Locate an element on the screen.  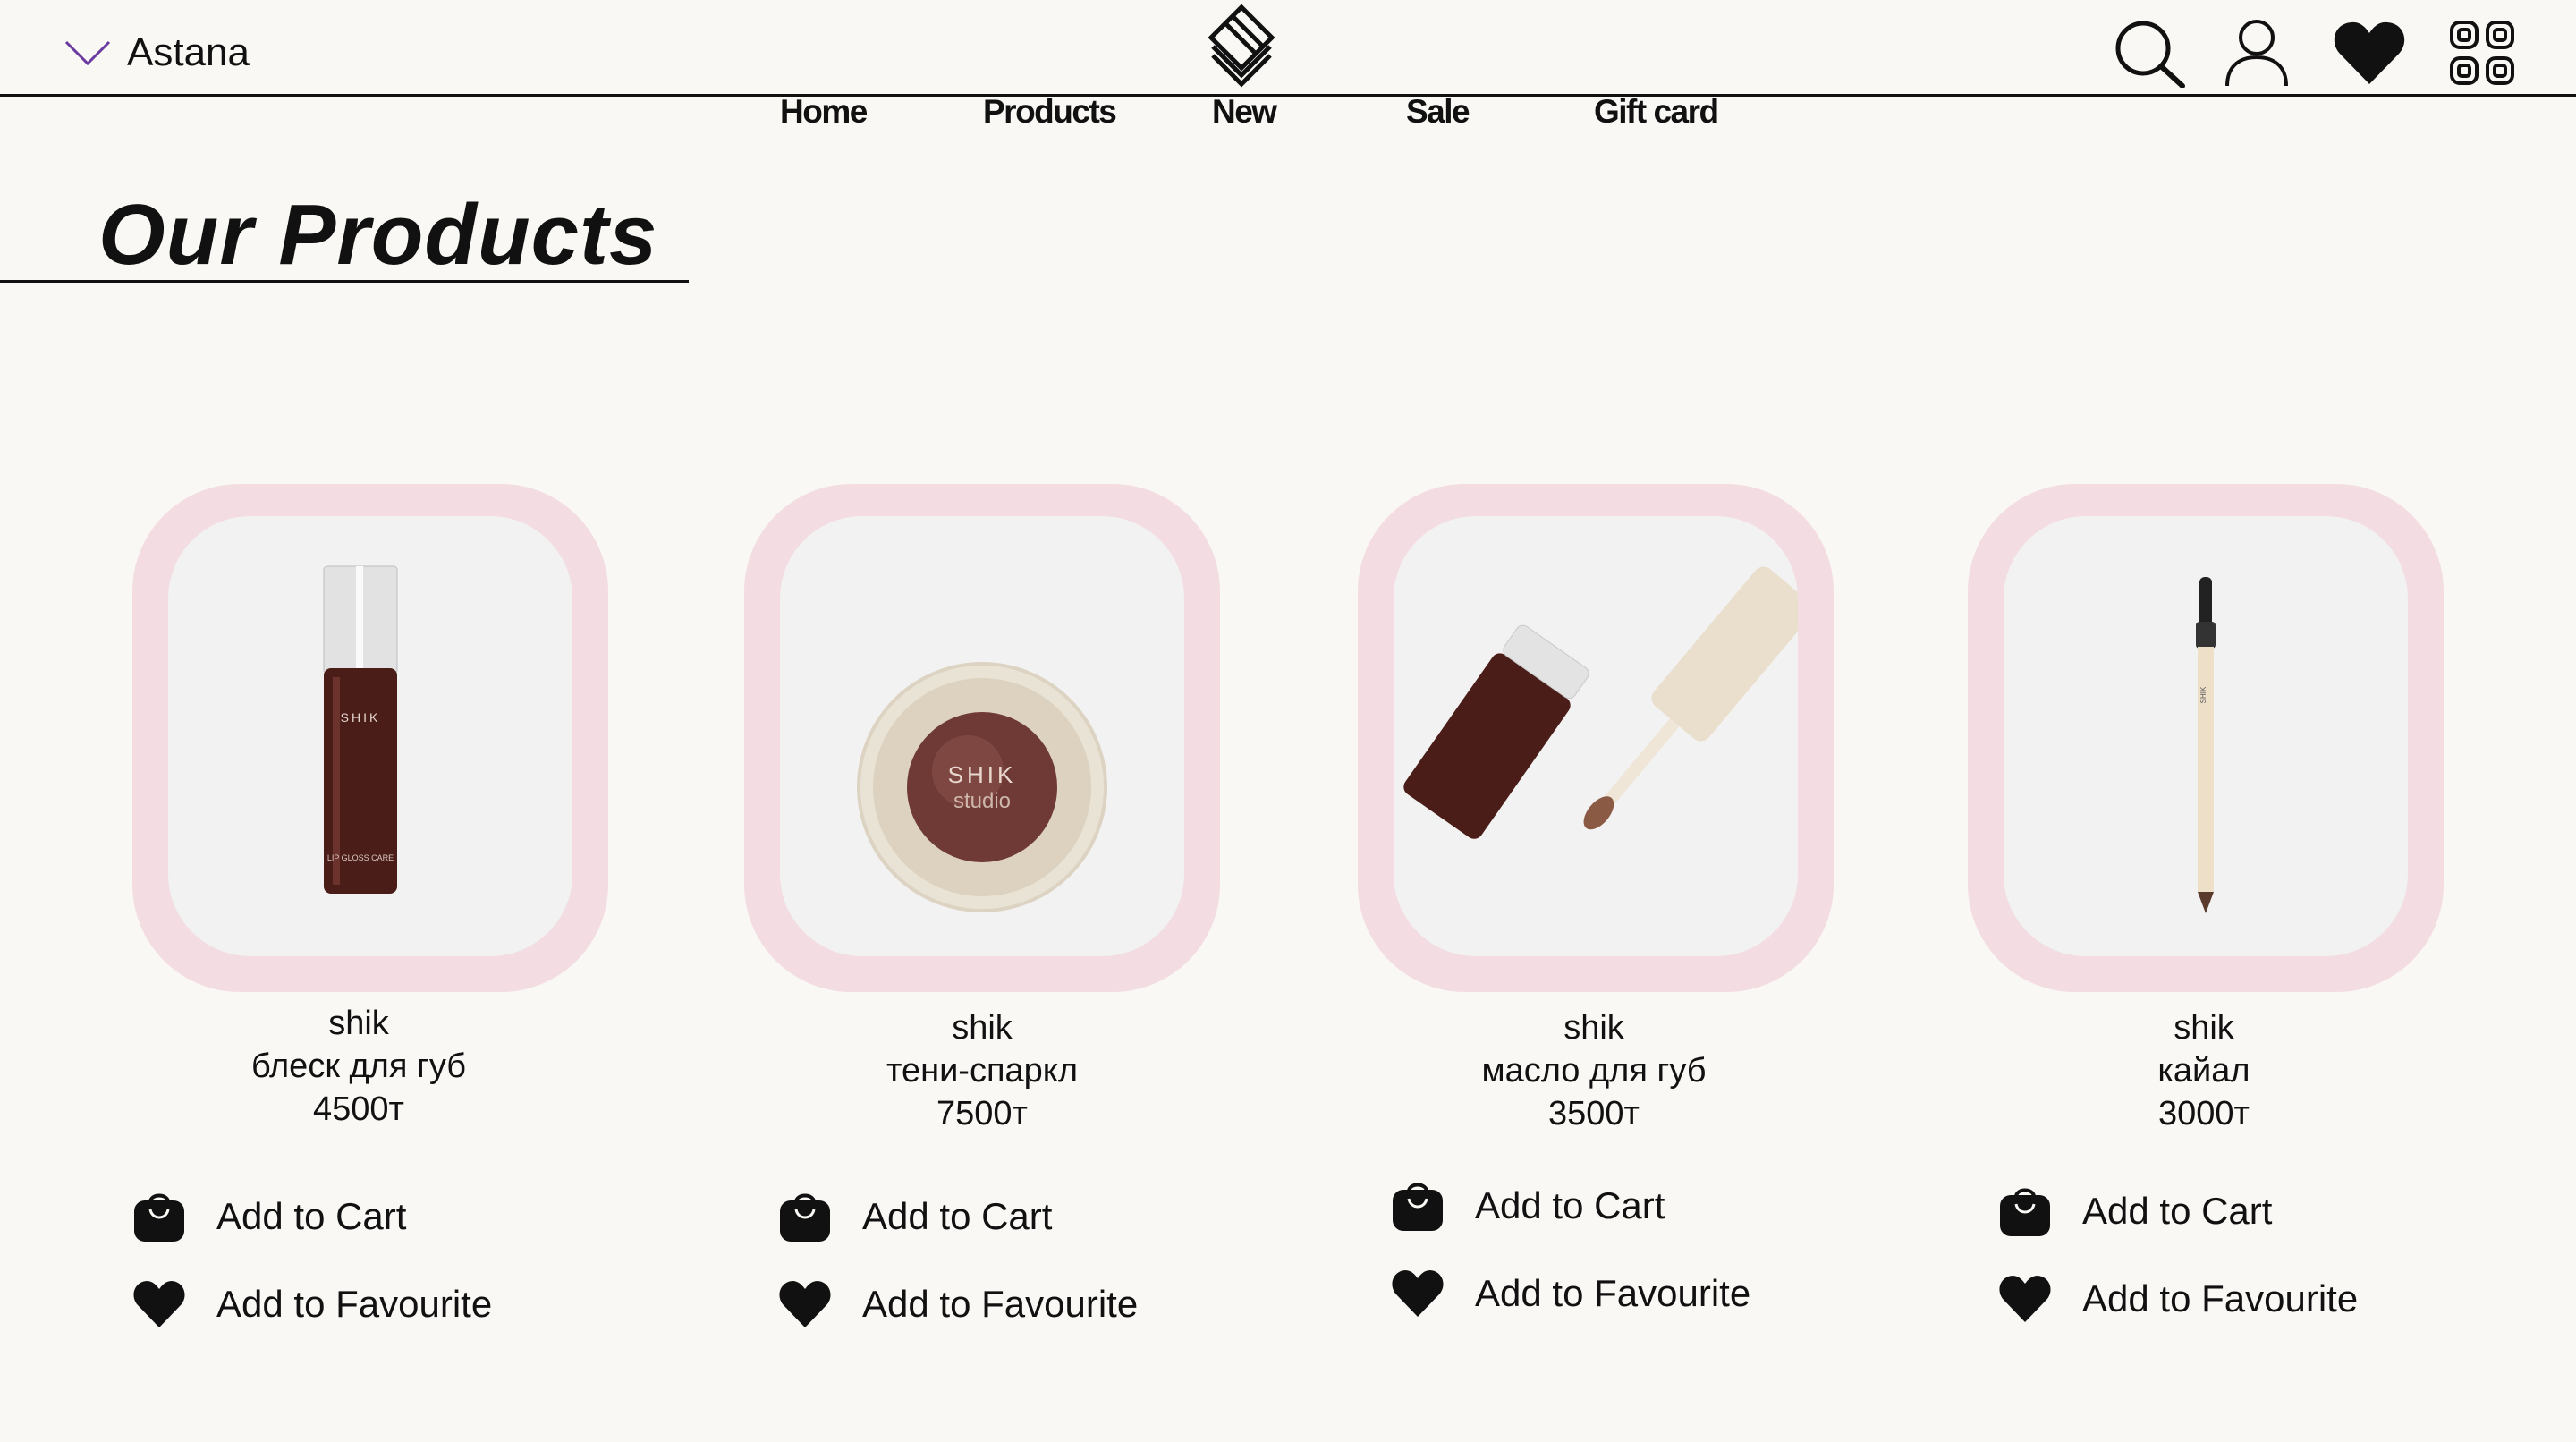
header-divider is located at coordinates (1288, 95).